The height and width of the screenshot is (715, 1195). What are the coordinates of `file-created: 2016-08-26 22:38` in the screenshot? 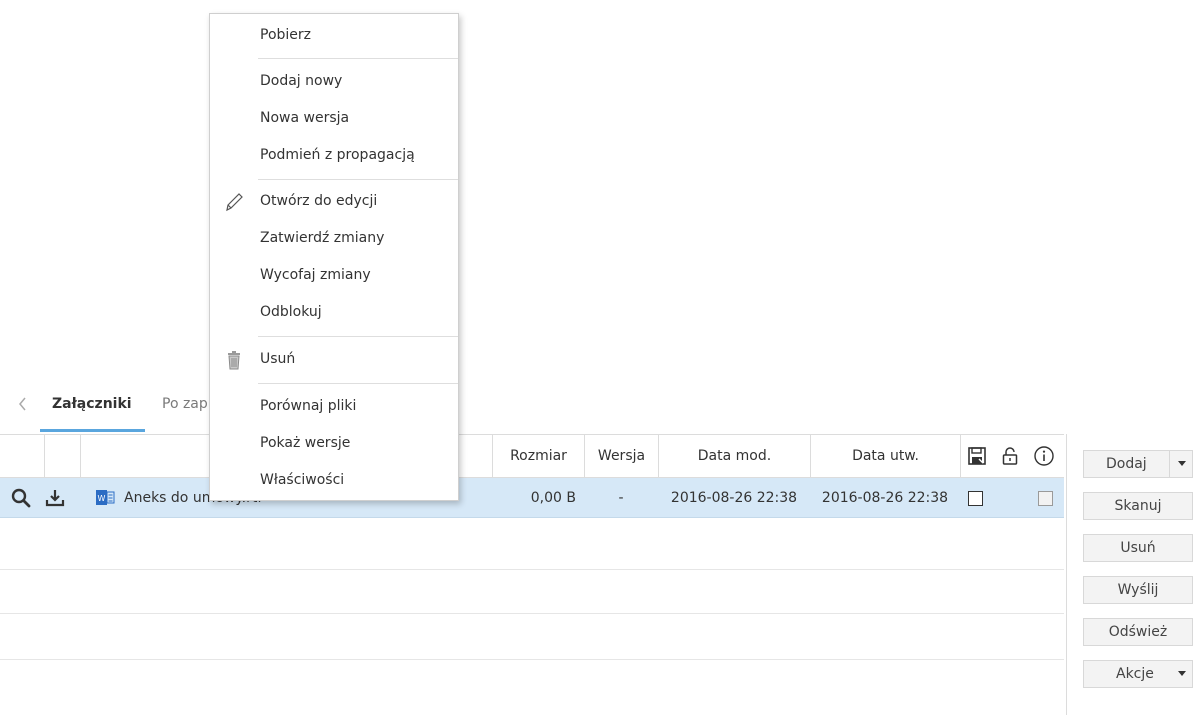 It's located at (885, 498).